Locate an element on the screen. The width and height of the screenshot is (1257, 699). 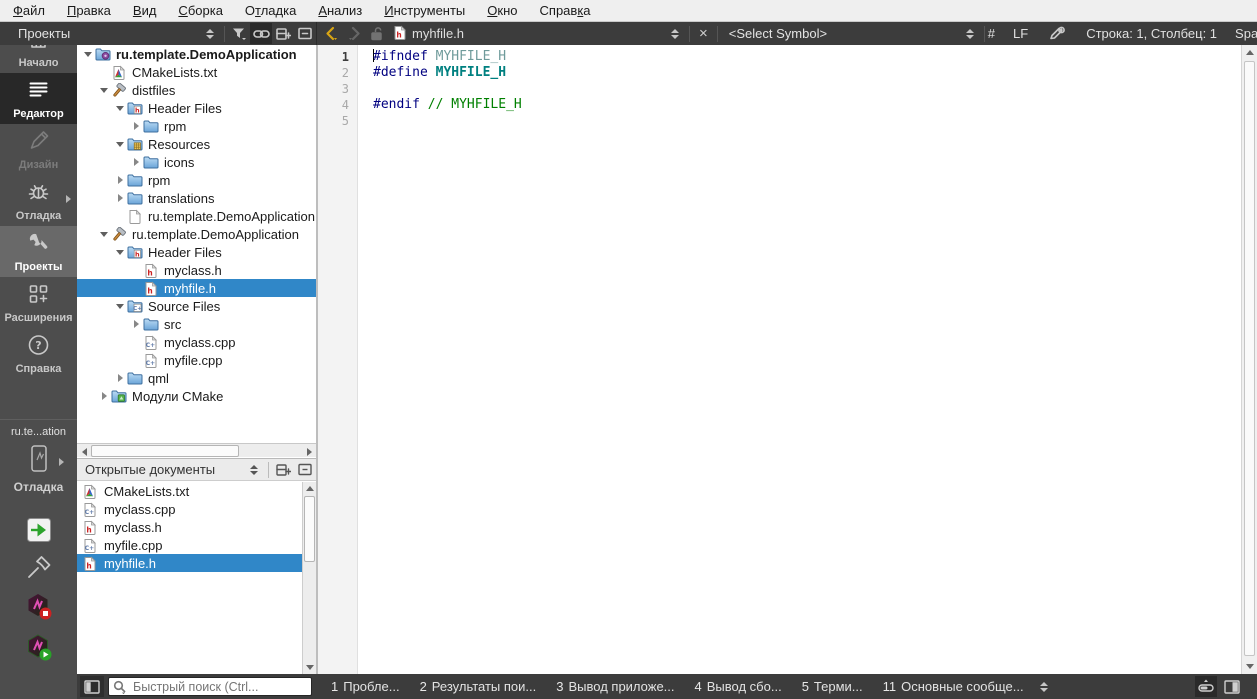
menu-вид: Вид is located at coordinates (145, 10).